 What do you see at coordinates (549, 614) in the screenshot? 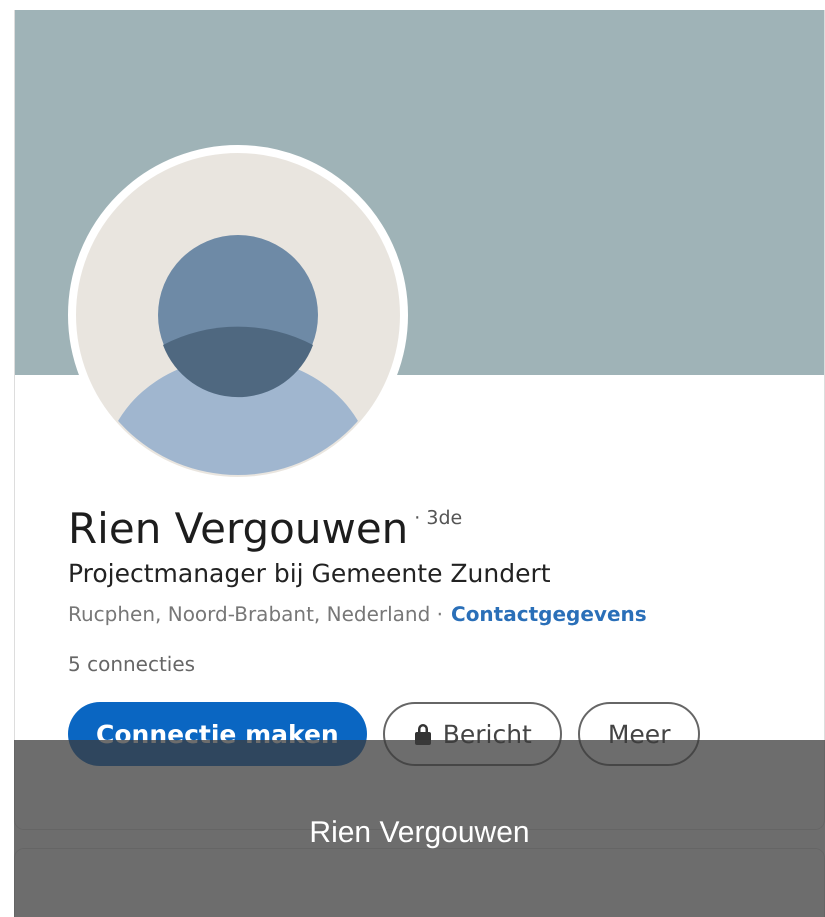
I see `contact-info-link: Contactgegevens` at bounding box center [549, 614].